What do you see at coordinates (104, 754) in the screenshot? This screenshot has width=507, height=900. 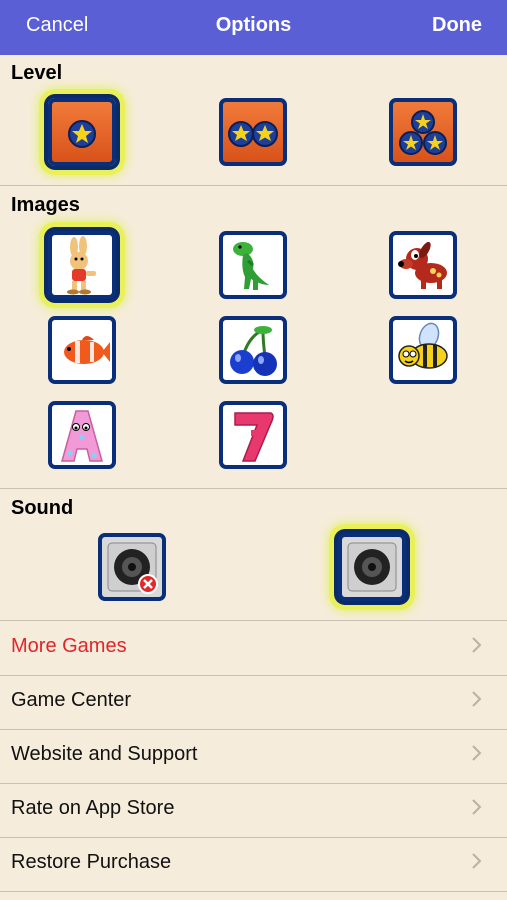 I see `website-support-label: Website and Support` at bounding box center [104, 754].